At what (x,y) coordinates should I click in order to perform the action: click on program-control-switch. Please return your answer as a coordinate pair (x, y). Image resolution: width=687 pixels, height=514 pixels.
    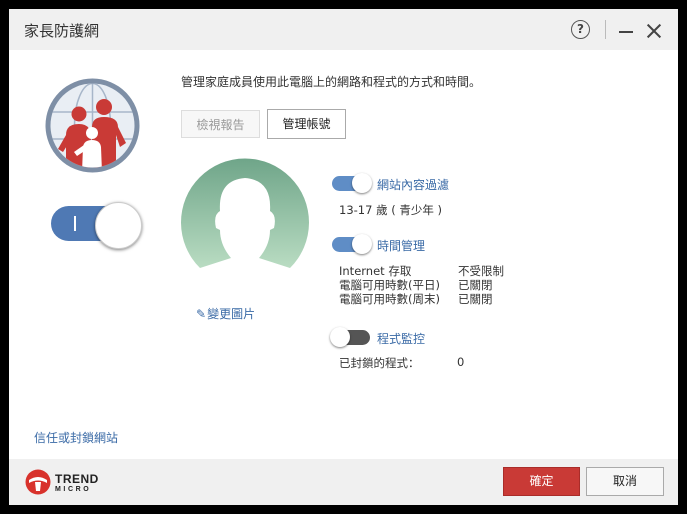
    Looking at the image, I should click on (350, 337).